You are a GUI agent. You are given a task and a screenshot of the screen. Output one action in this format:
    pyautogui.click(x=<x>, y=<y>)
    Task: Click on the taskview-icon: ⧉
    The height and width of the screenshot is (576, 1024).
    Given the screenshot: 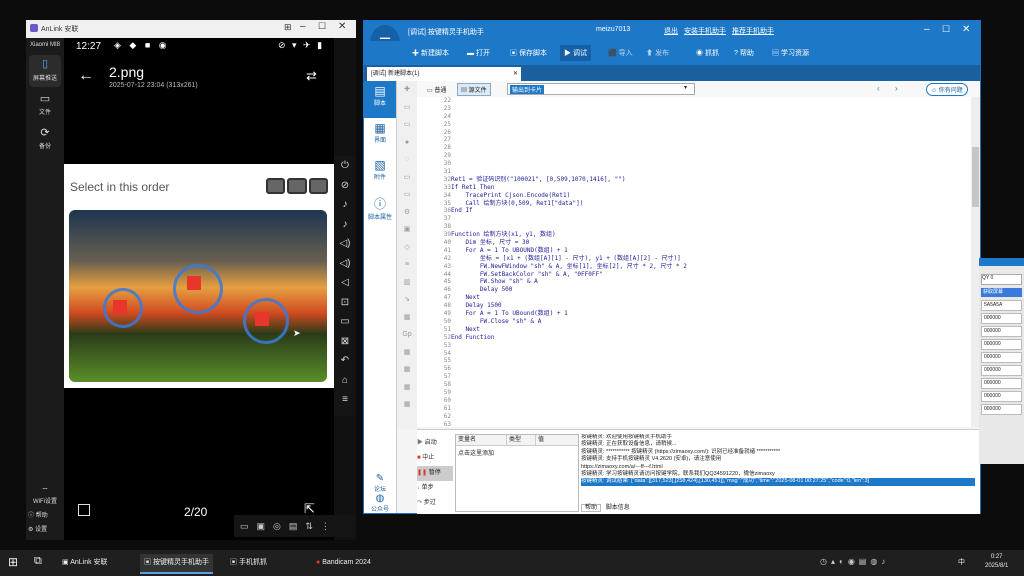 What is the action you would take?
    pyautogui.click(x=38, y=561)
    